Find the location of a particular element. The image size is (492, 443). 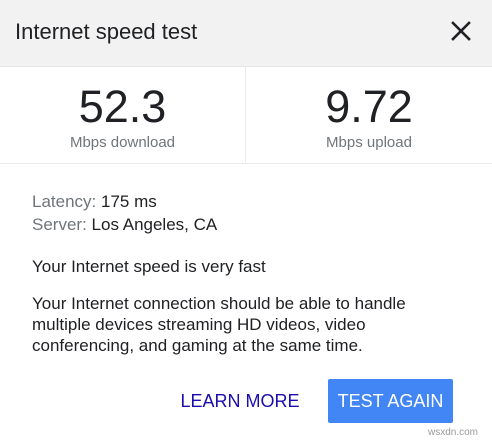

download-stat: 52.3 Mbps download is located at coordinates (122, 115).